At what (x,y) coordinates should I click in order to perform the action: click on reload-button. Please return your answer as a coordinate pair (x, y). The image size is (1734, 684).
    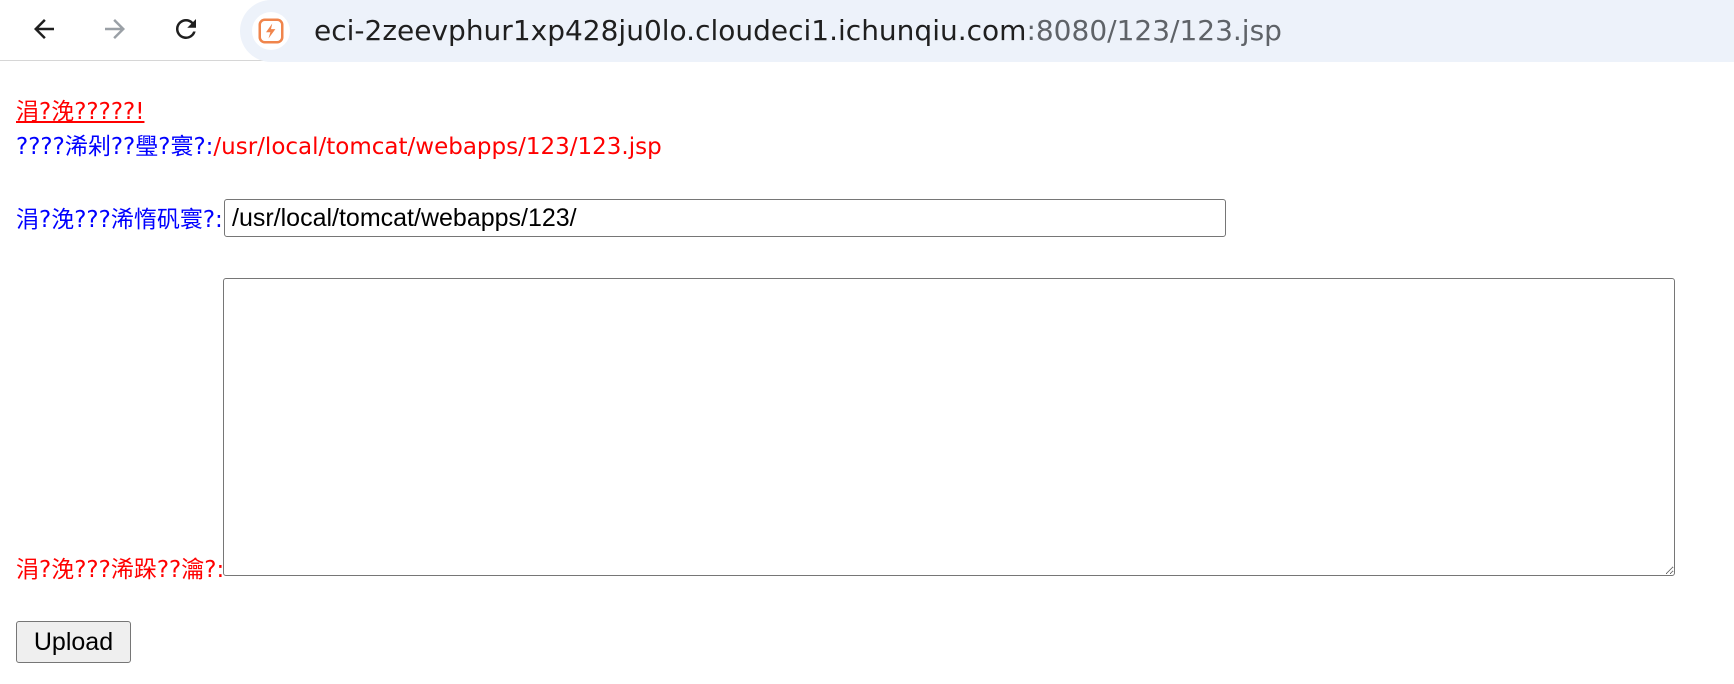
    Looking at the image, I should click on (186, 29).